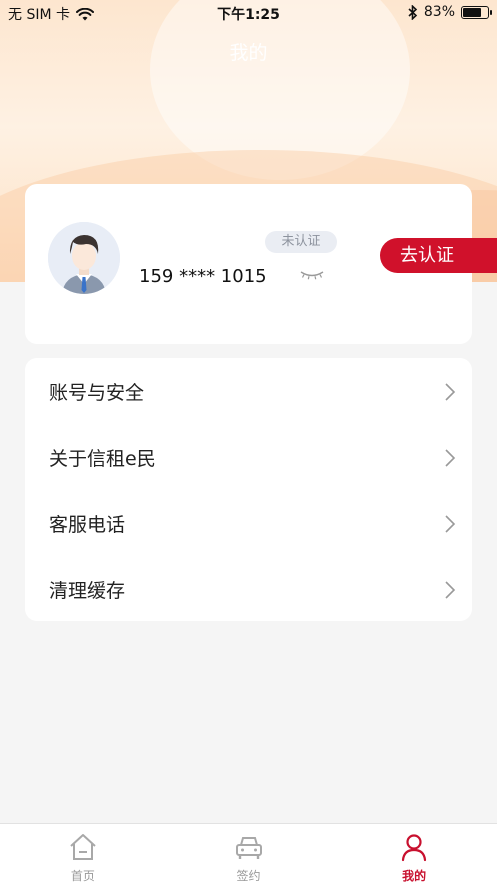 This screenshot has height=883, width=497. I want to click on menu-item-label: 清理缓存, so click(87, 590).